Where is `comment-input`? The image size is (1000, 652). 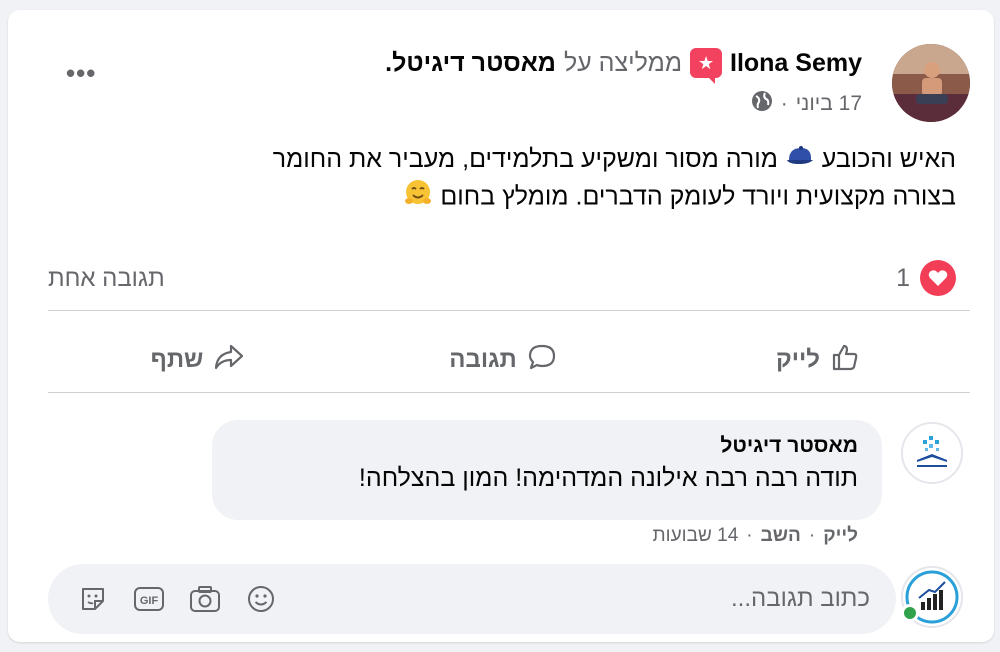 comment-input is located at coordinates (670, 599).